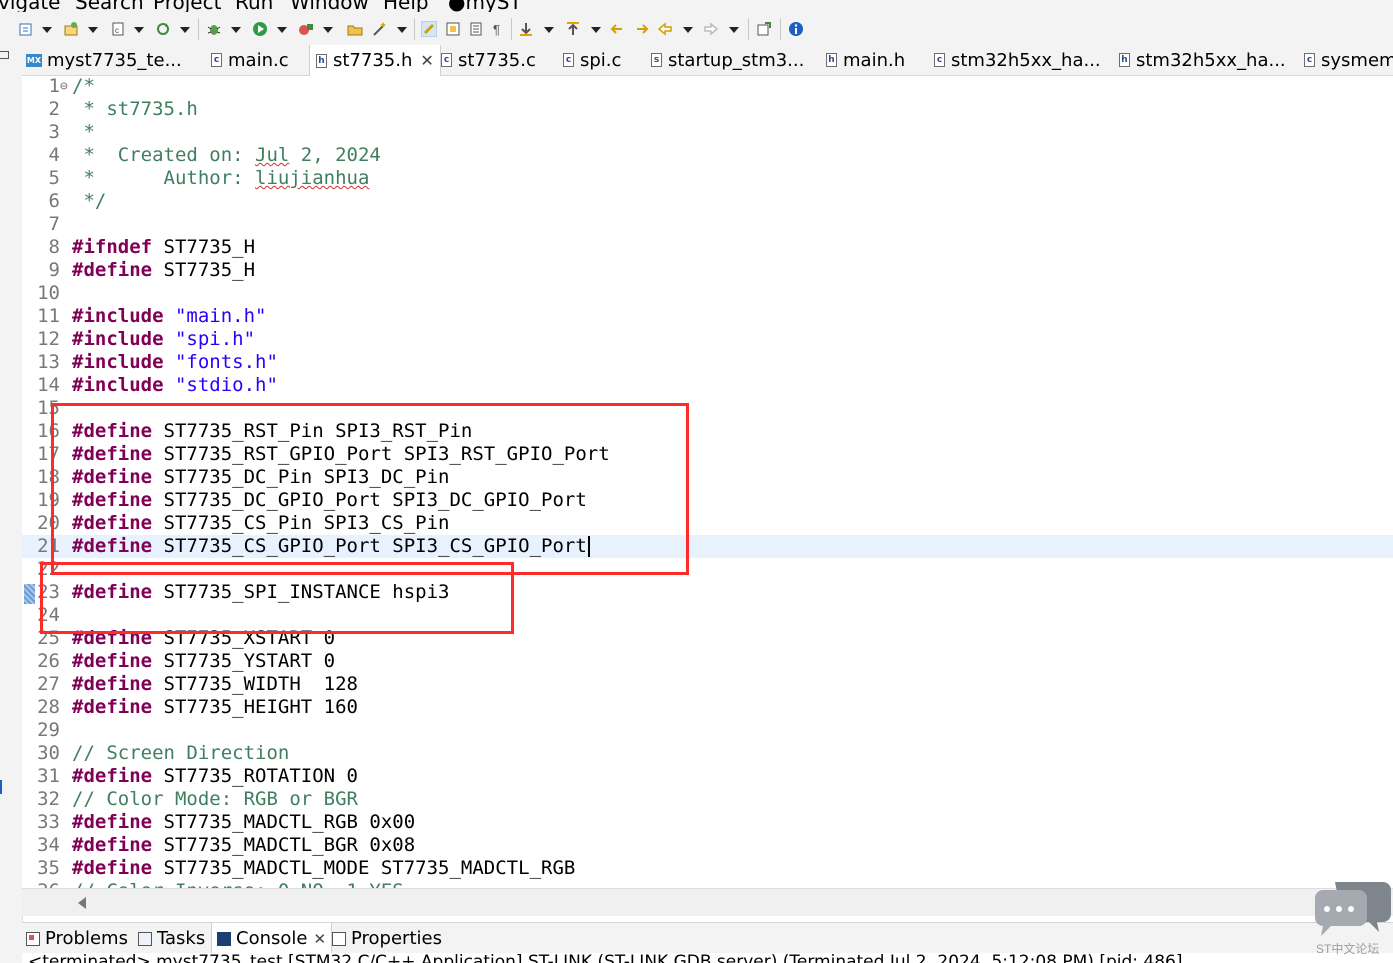  What do you see at coordinates (339, 938) in the screenshot?
I see `properties-icon` at bounding box center [339, 938].